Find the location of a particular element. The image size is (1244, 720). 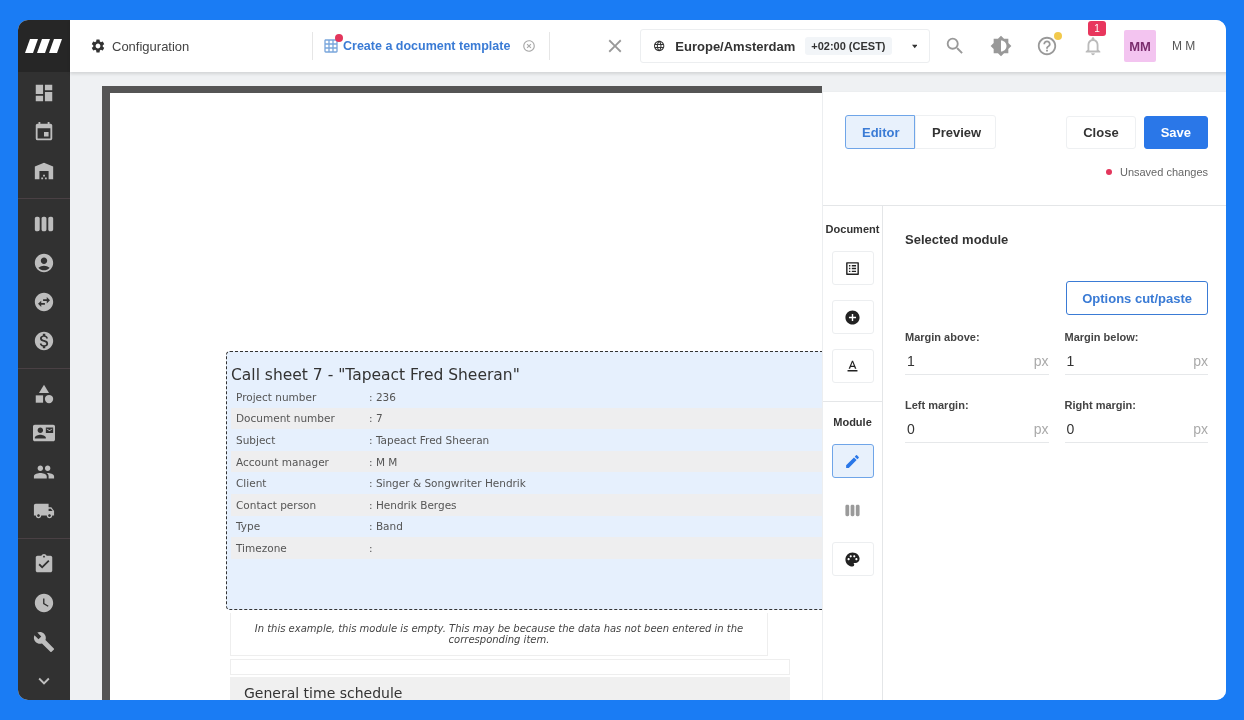

dollar-icon is located at coordinates (44, 341).